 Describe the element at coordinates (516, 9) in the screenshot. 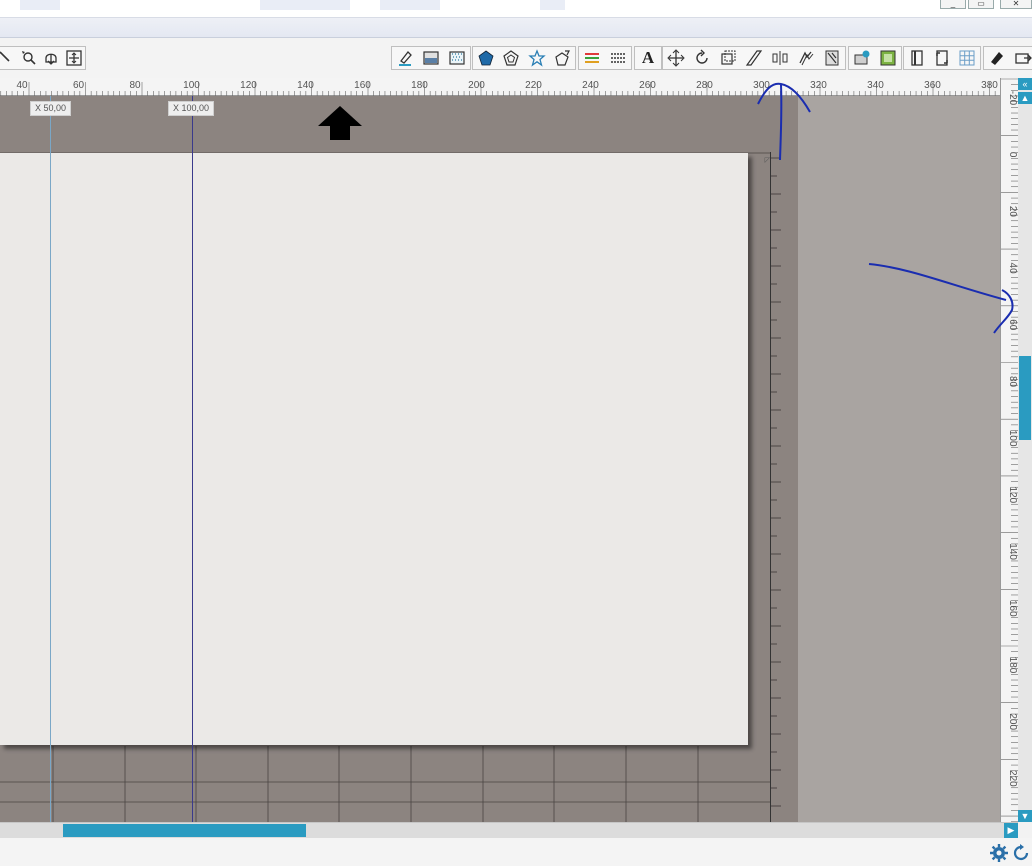

I see `window-titlebar: _ ▭ ✕` at that location.